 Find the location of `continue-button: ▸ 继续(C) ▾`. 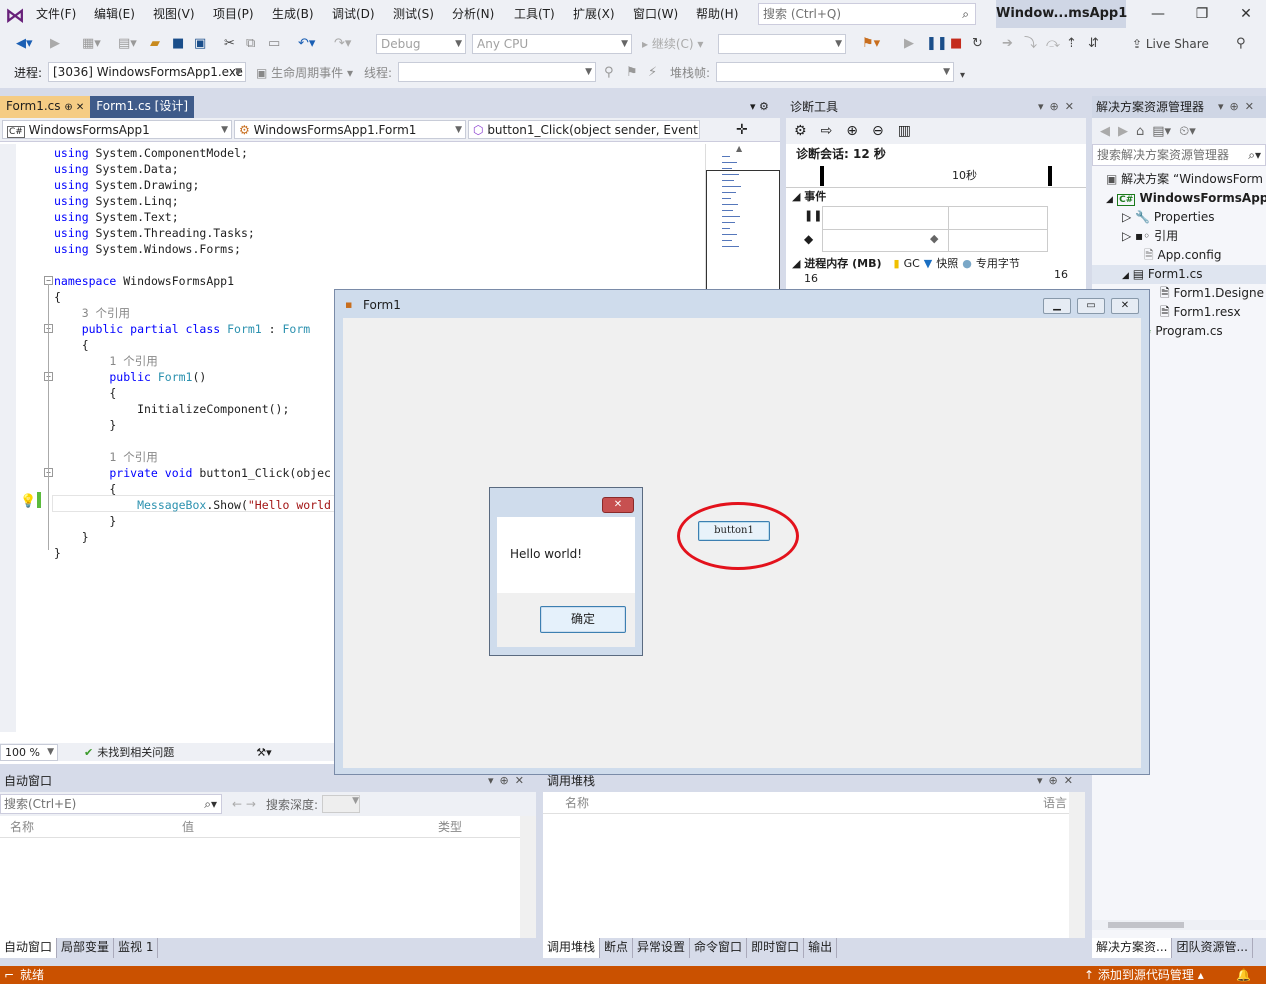

continue-button: ▸ 继续(C) ▾ is located at coordinates (672, 44).